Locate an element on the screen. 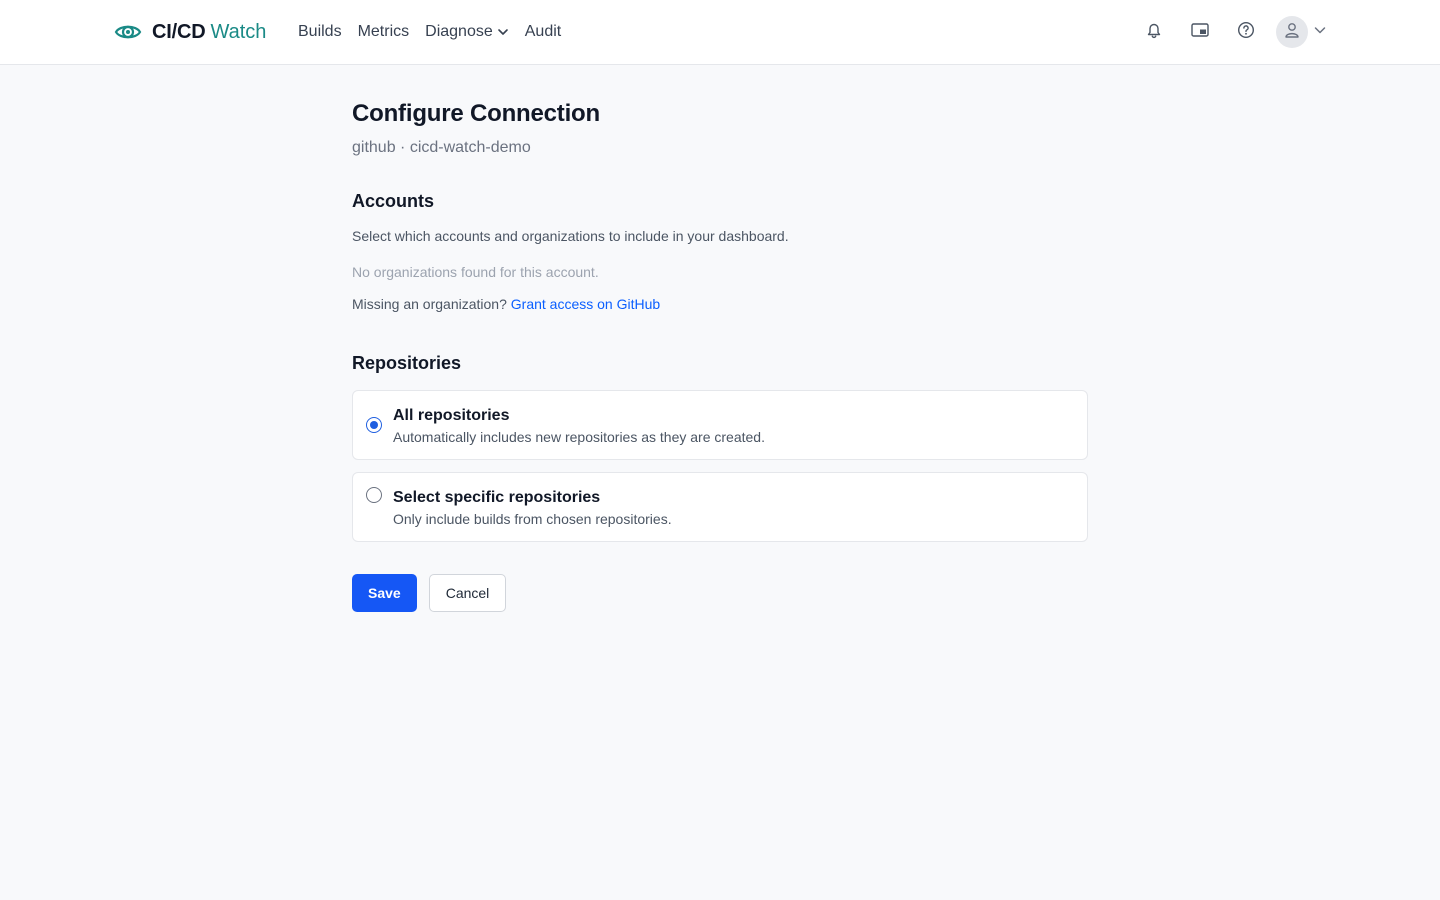  save-button: Save is located at coordinates (384, 593).